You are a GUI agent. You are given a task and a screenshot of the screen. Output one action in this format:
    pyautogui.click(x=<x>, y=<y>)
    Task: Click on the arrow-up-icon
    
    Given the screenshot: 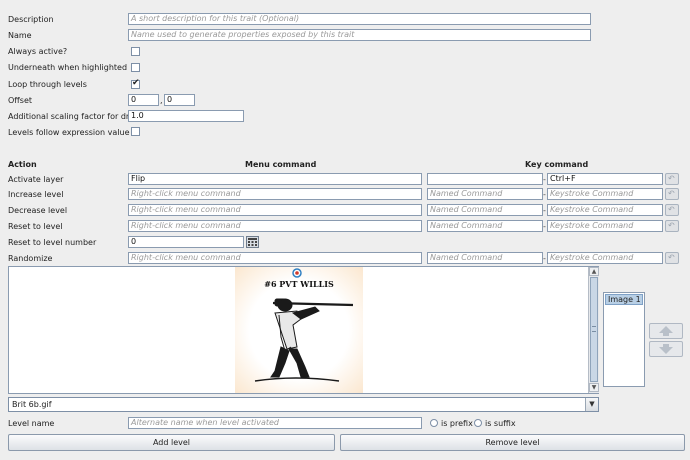 What is the action you would take?
    pyautogui.click(x=666, y=331)
    